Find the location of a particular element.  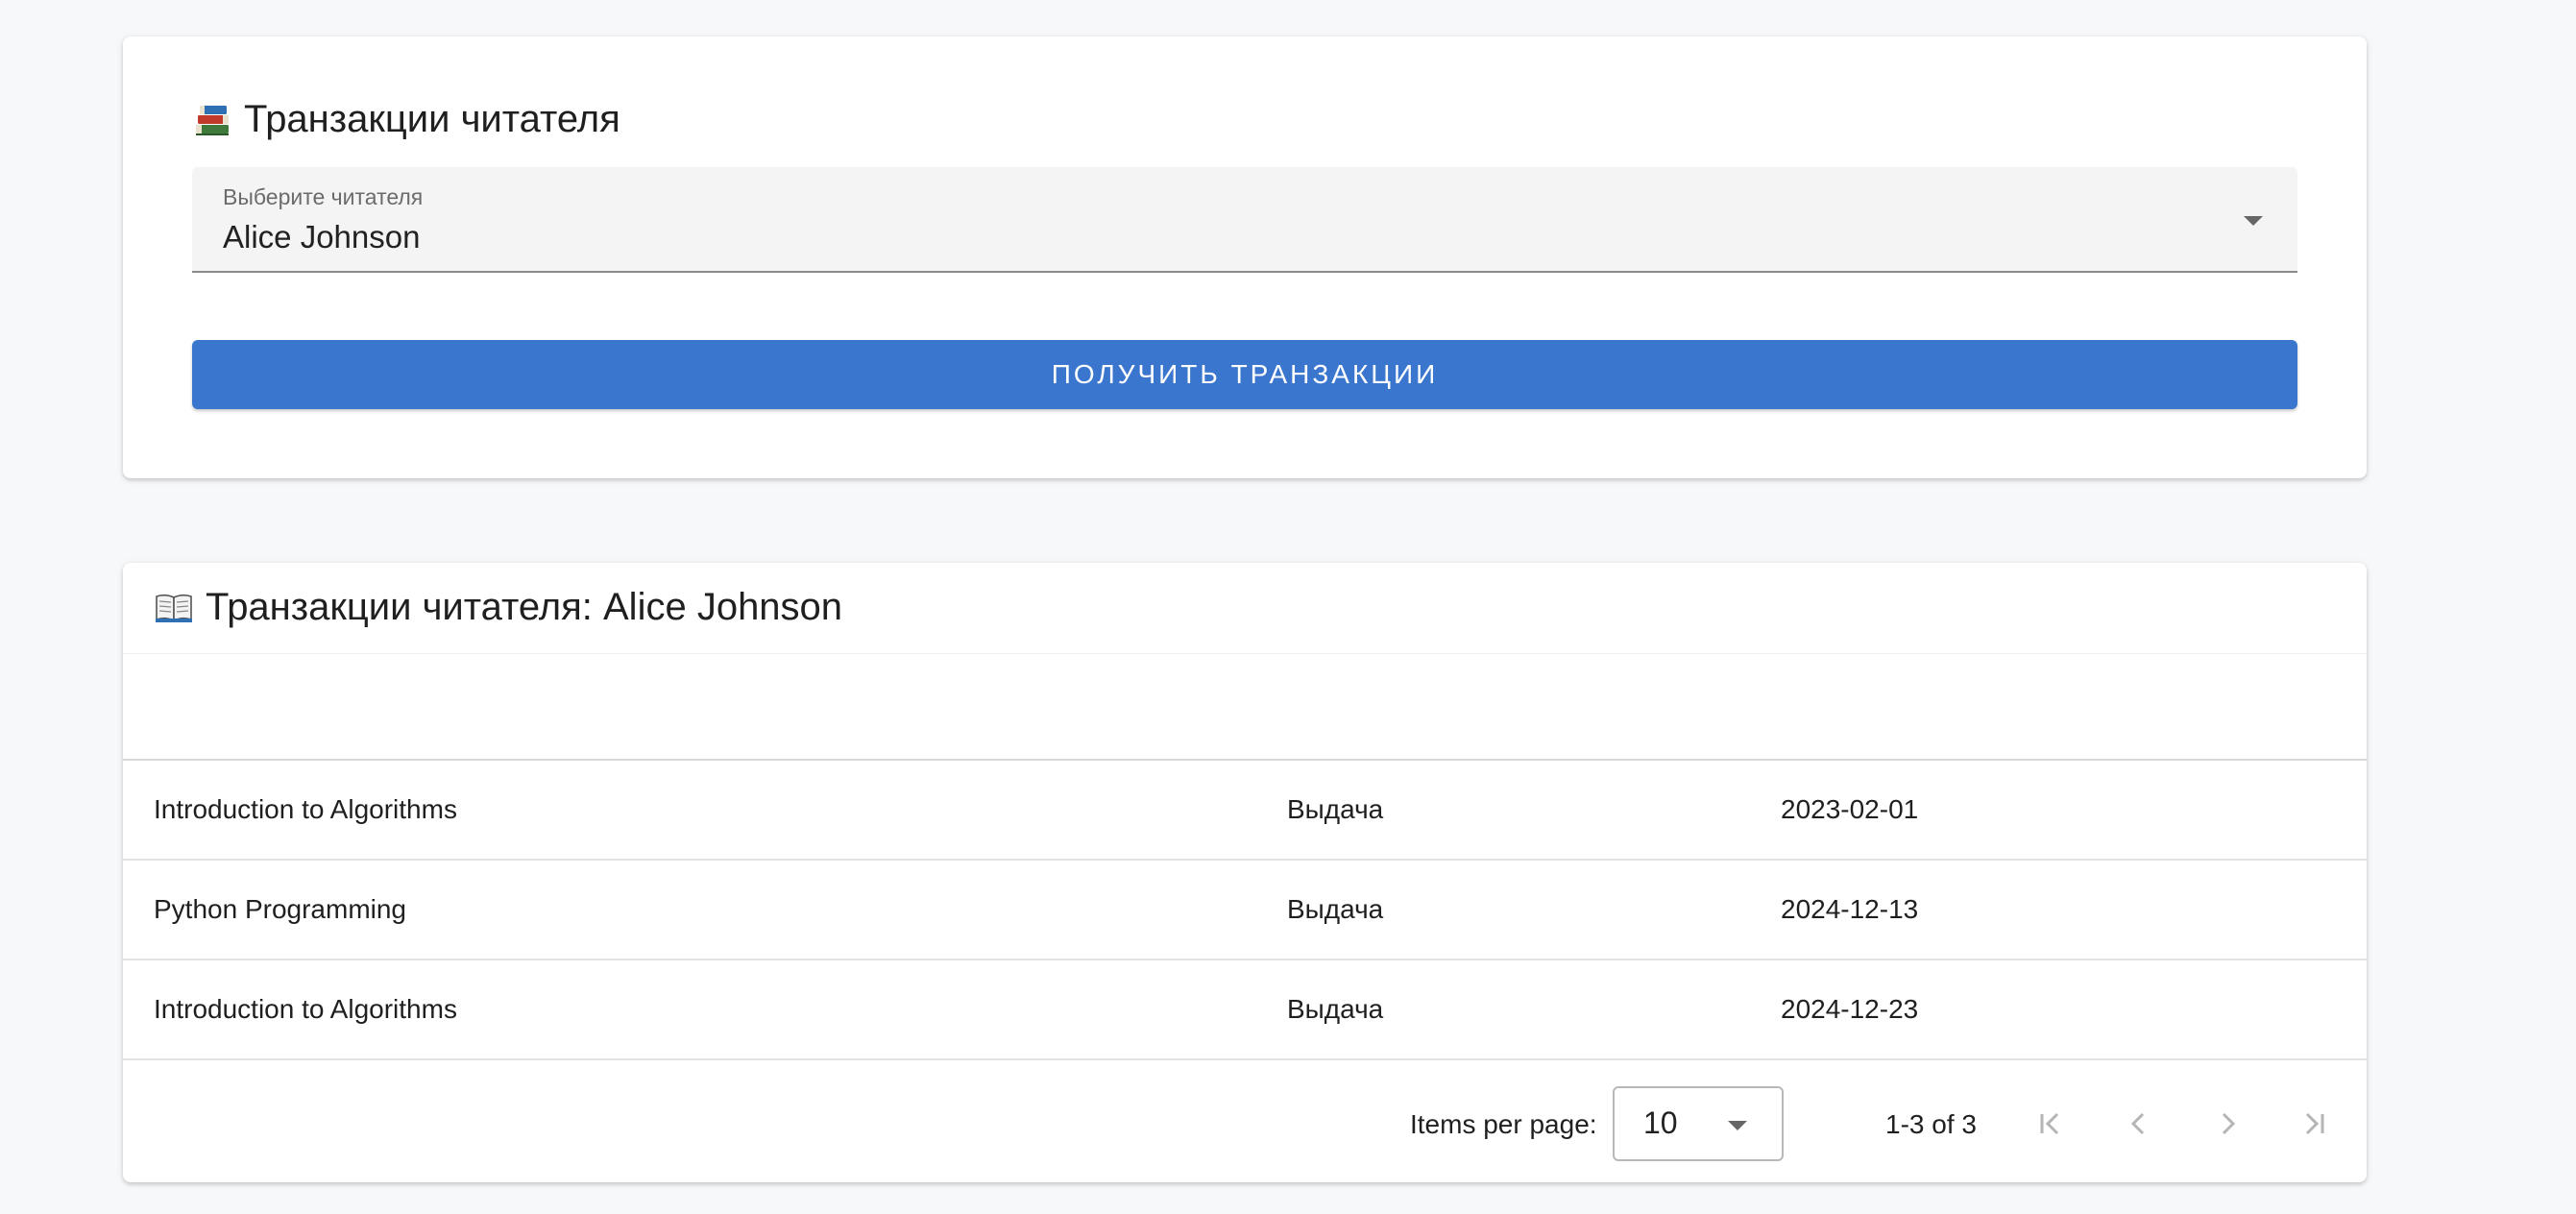

selection-card-title: Транзакции читателя is located at coordinates (406, 119).